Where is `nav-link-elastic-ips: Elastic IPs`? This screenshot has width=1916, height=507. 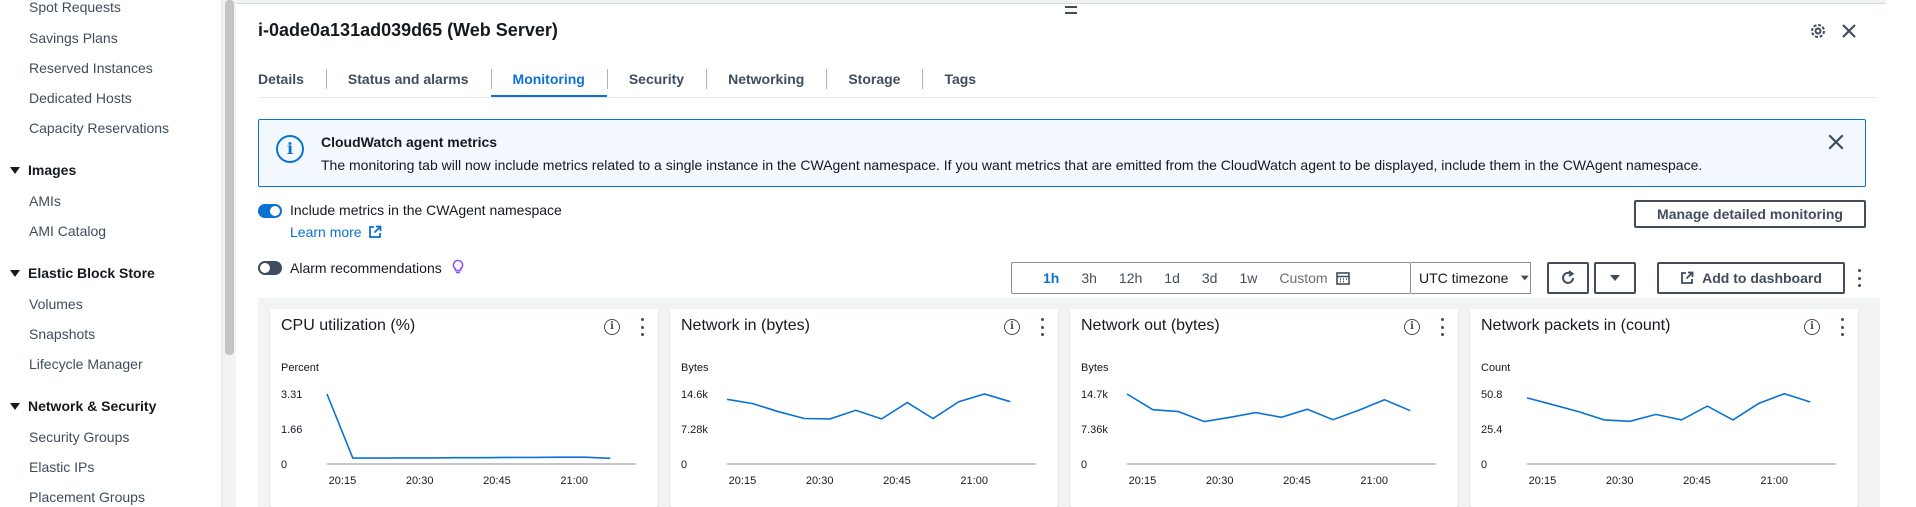 nav-link-elastic-ips: Elastic IPs is located at coordinates (61, 467).